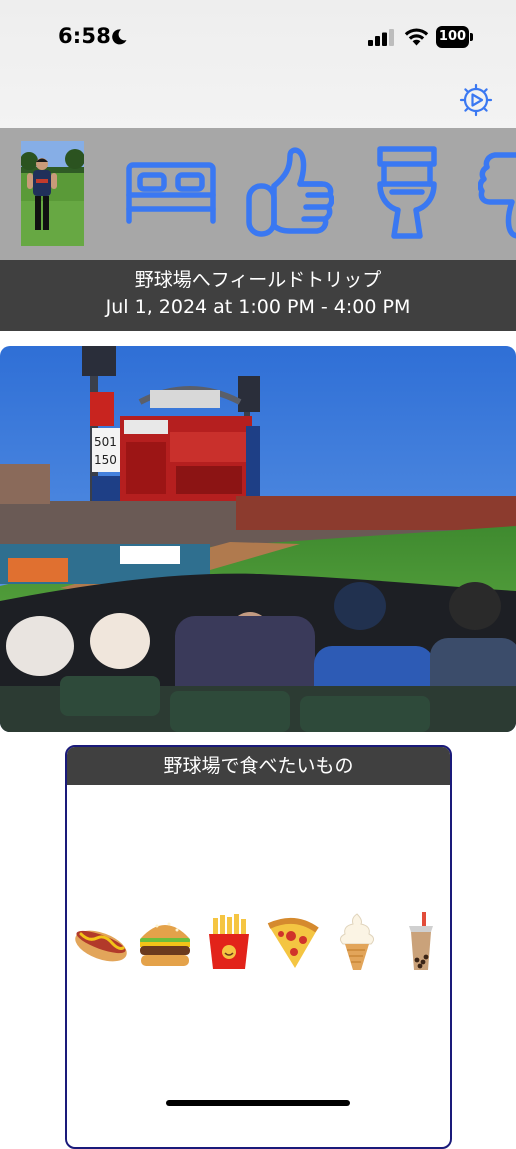 The height and width of the screenshot is (1149, 516). Describe the element at coordinates (452, 37) in the screenshot. I see `battery-level: 100` at that location.